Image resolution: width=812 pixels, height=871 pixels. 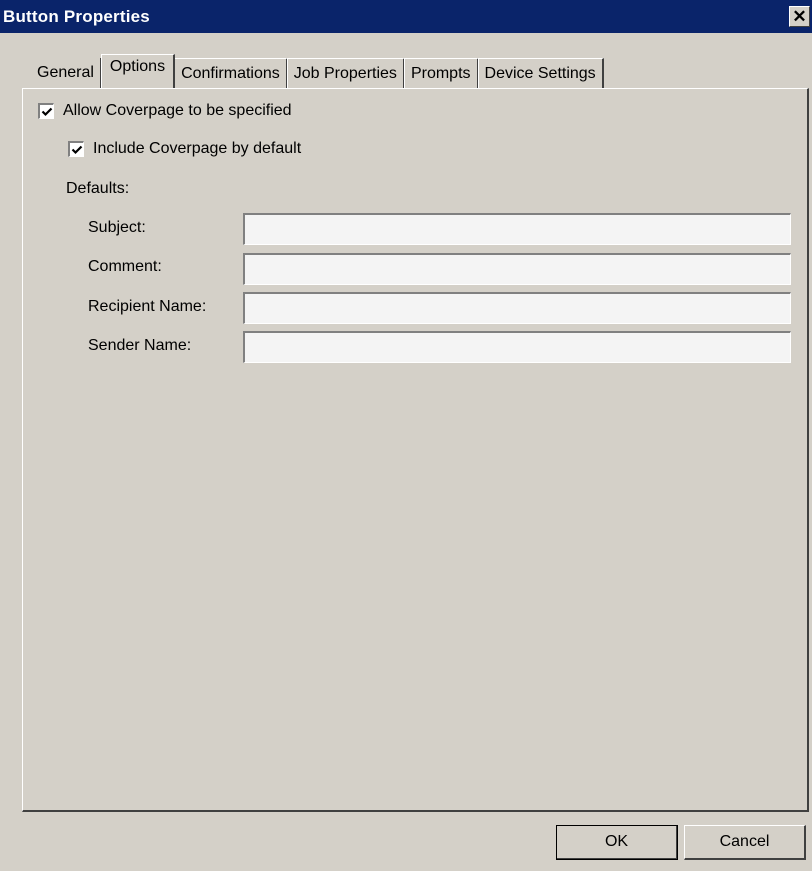 What do you see at coordinates (745, 842) in the screenshot?
I see `cancel-button: Cancel` at bounding box center [745, 842].